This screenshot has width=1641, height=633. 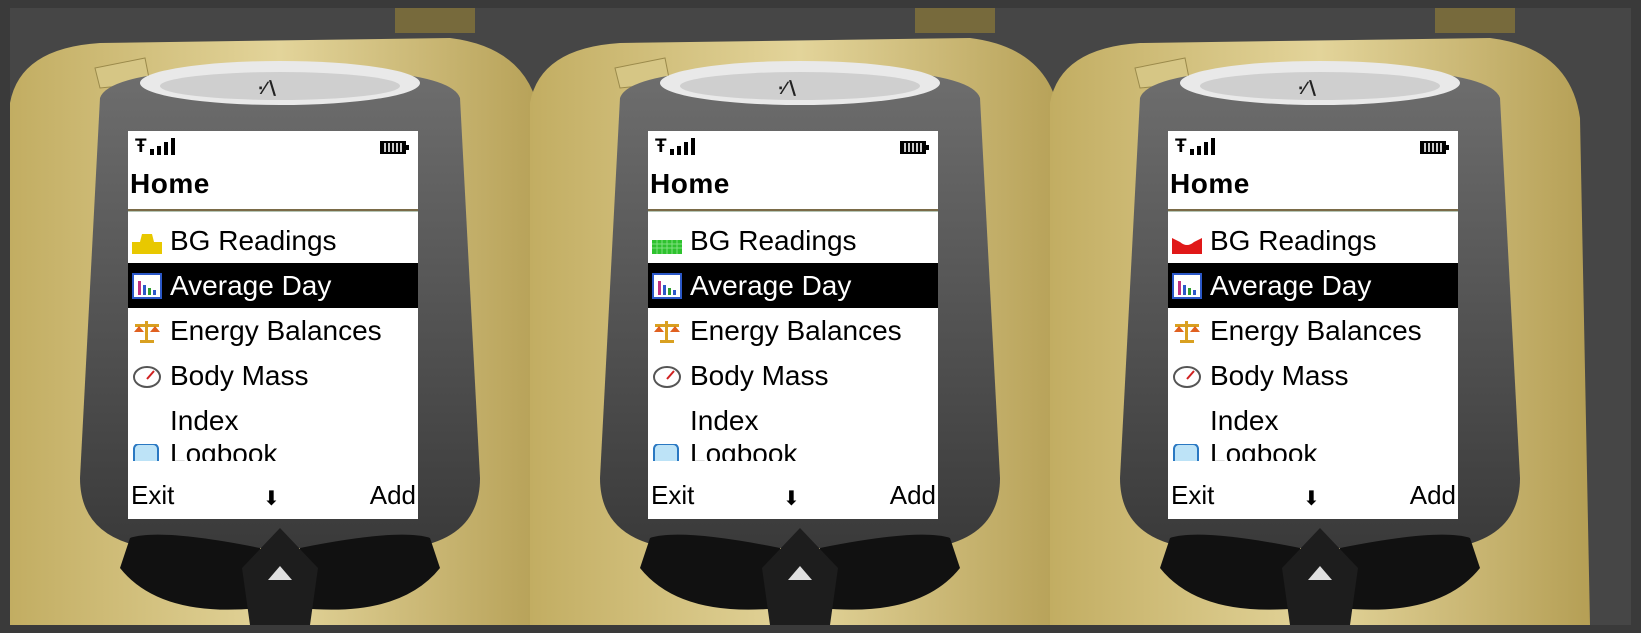 I want to click on bg-status-yellow-icon, so click(x=147, y=244).